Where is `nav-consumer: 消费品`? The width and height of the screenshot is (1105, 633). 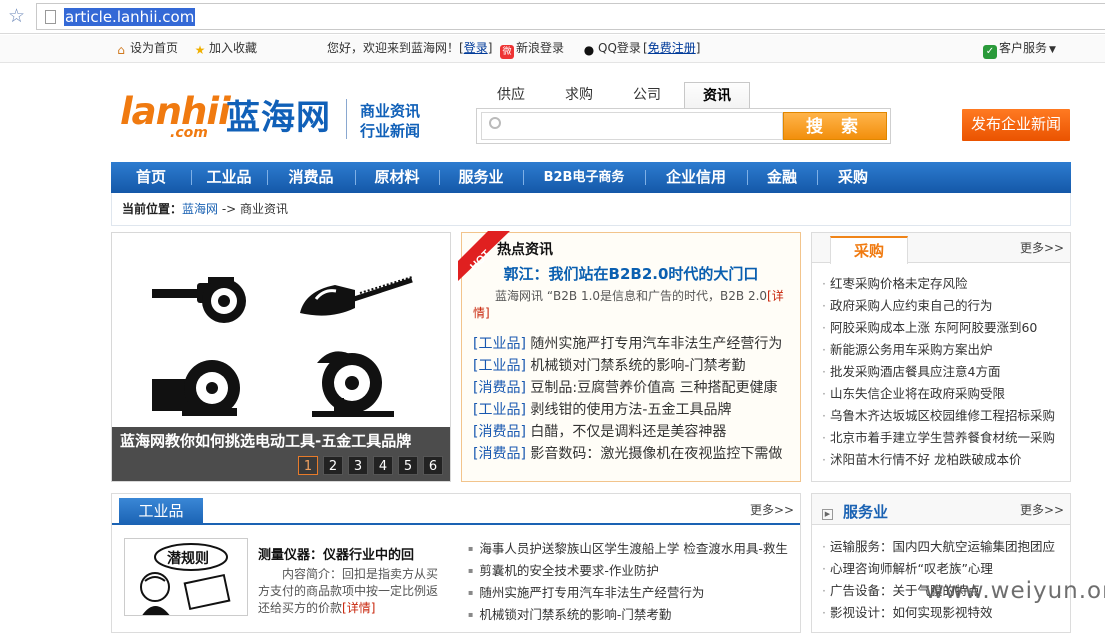
nav-consumer: 消费品 is located at coordinates (311, 177).